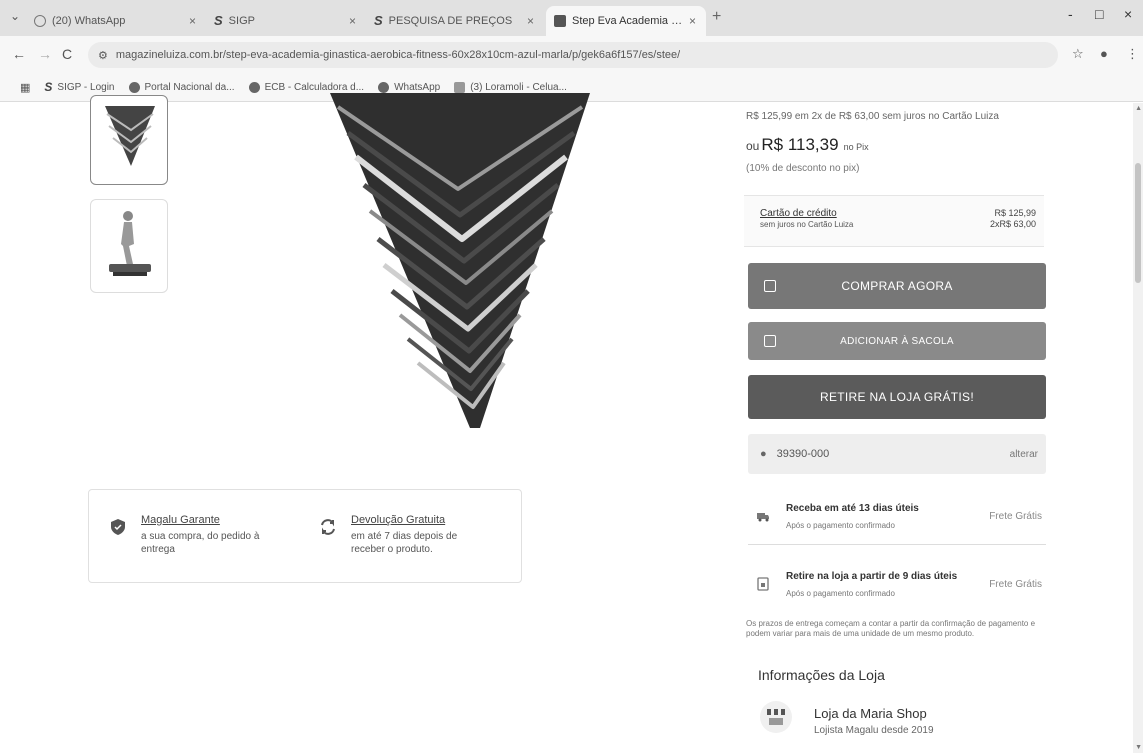  I want to click on bookmark-label: WhatsApp, so click(417, 87).